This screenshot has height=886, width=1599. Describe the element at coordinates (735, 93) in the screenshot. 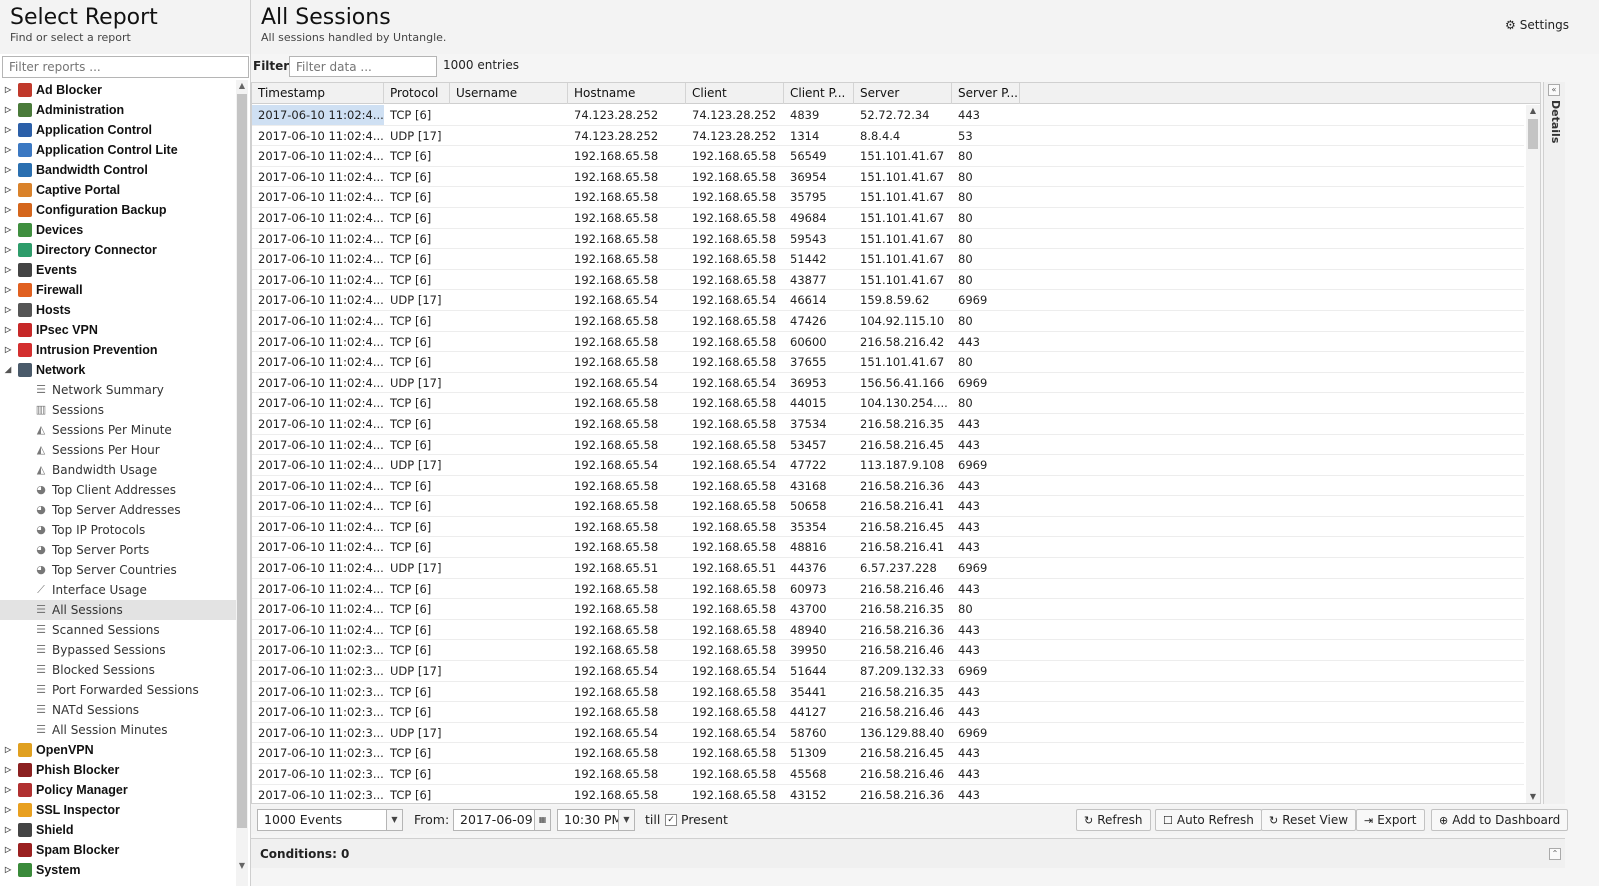

I see `column-header-client: Client` at that location.